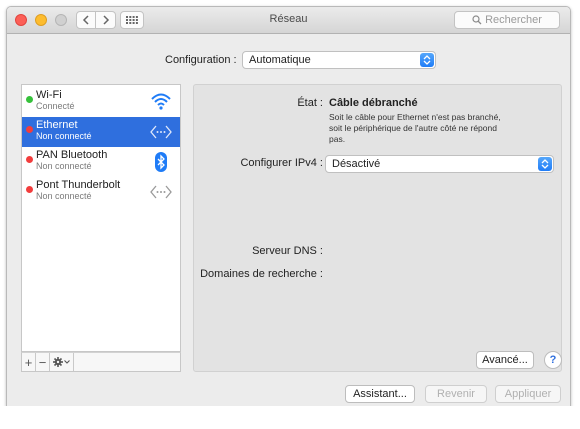 This screenshot has width=580, height=429. I want to click on service-name: Pont Thunderbolt, so click(78, 185).